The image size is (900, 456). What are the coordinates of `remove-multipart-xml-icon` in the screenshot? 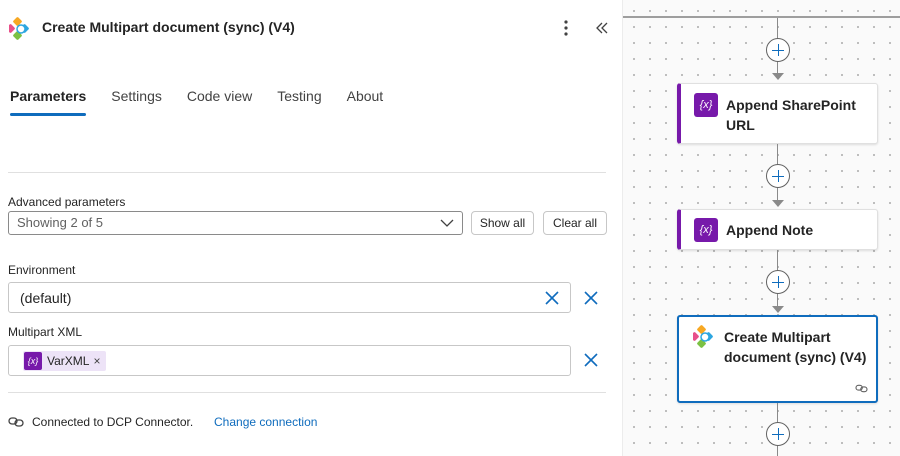 It's located at (591, 360).